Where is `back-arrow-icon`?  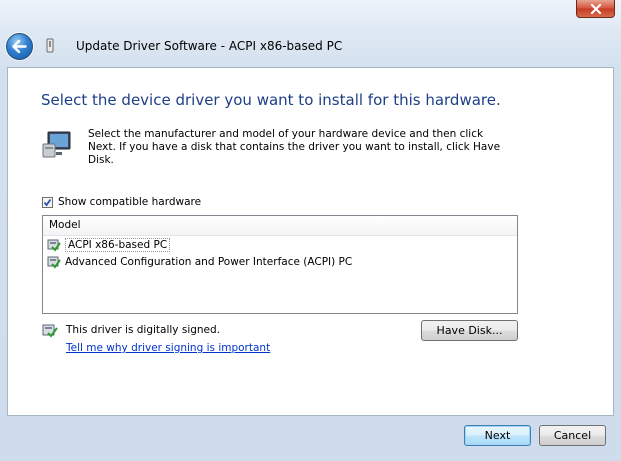
back-arrow-icon is located at coordinates (19, 46).